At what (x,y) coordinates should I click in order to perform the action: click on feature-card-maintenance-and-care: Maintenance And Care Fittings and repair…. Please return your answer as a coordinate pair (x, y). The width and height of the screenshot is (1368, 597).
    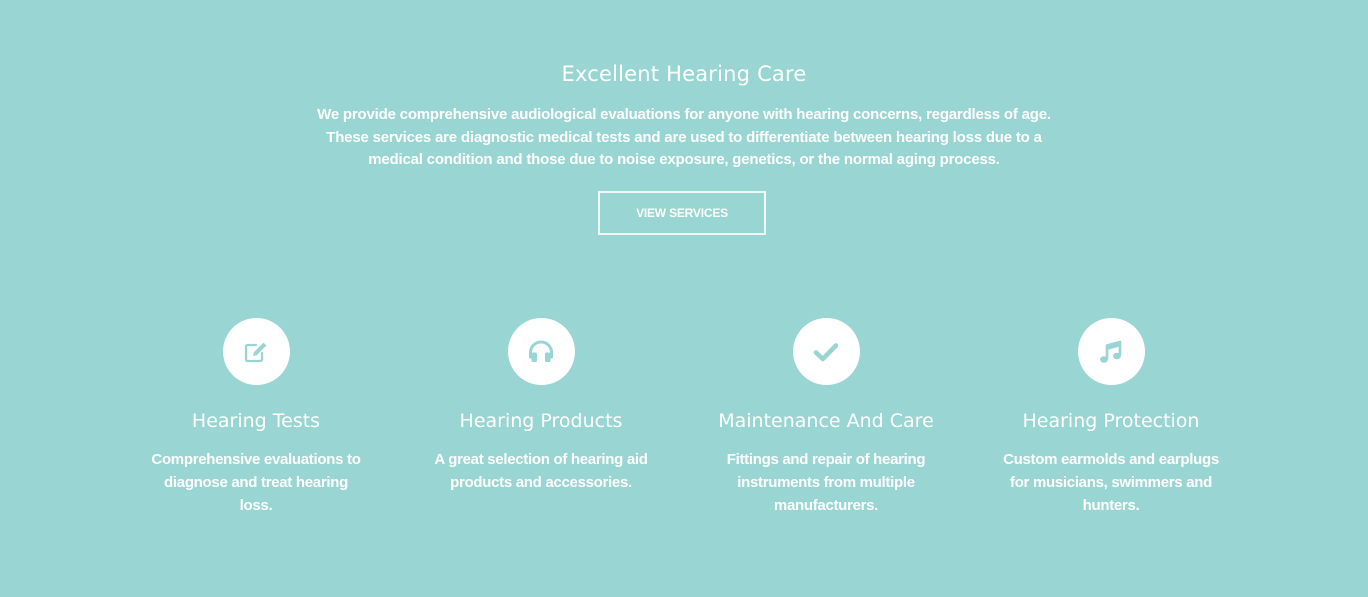
    Looking at the image, I should click on (826, 417).